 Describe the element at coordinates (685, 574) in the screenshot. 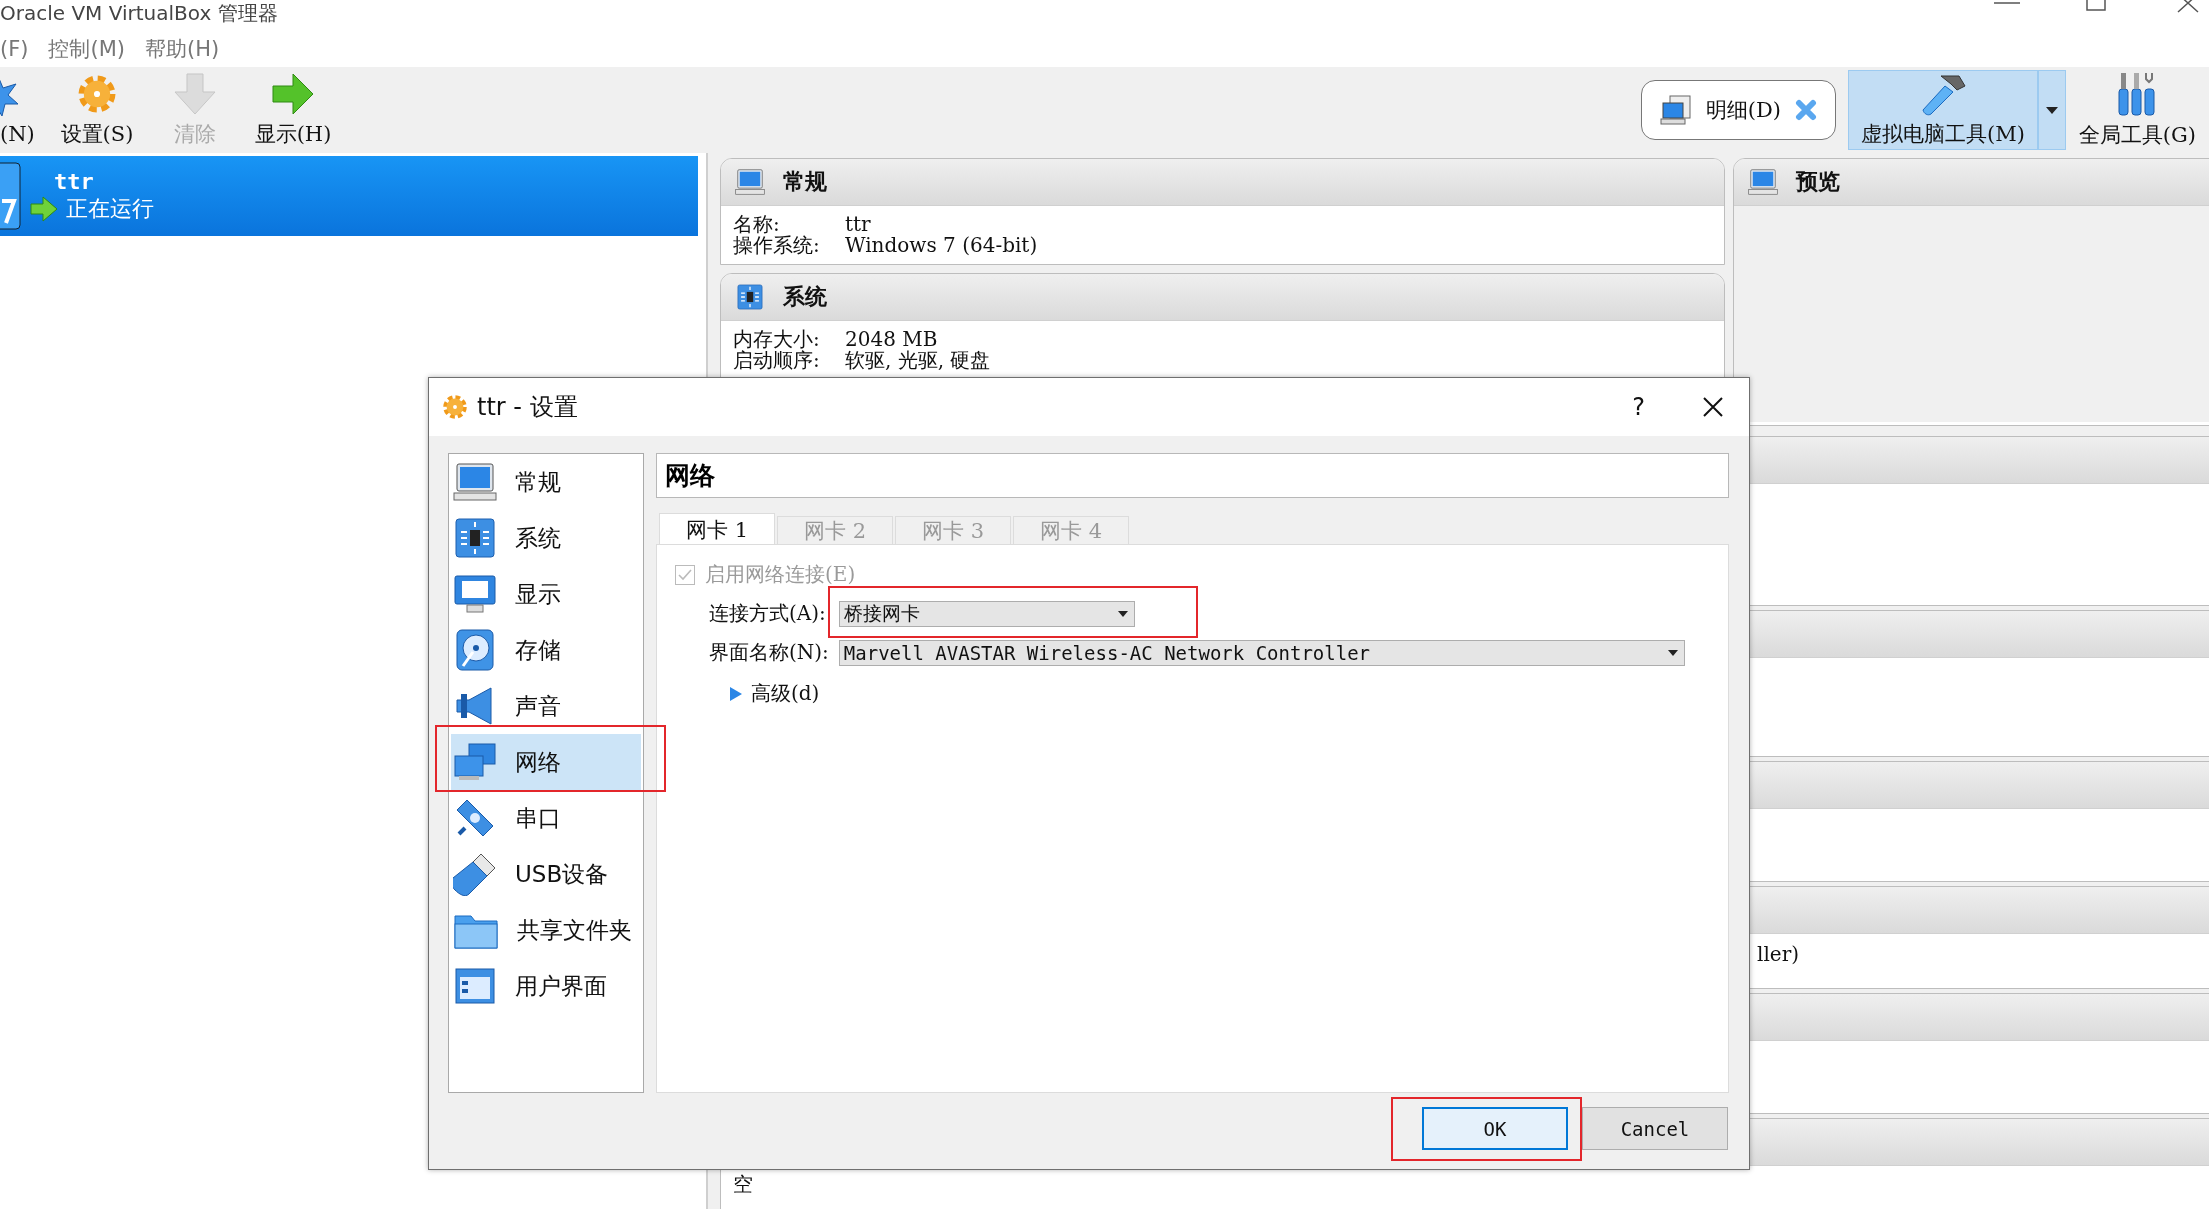

I see `check-icon` at that location.